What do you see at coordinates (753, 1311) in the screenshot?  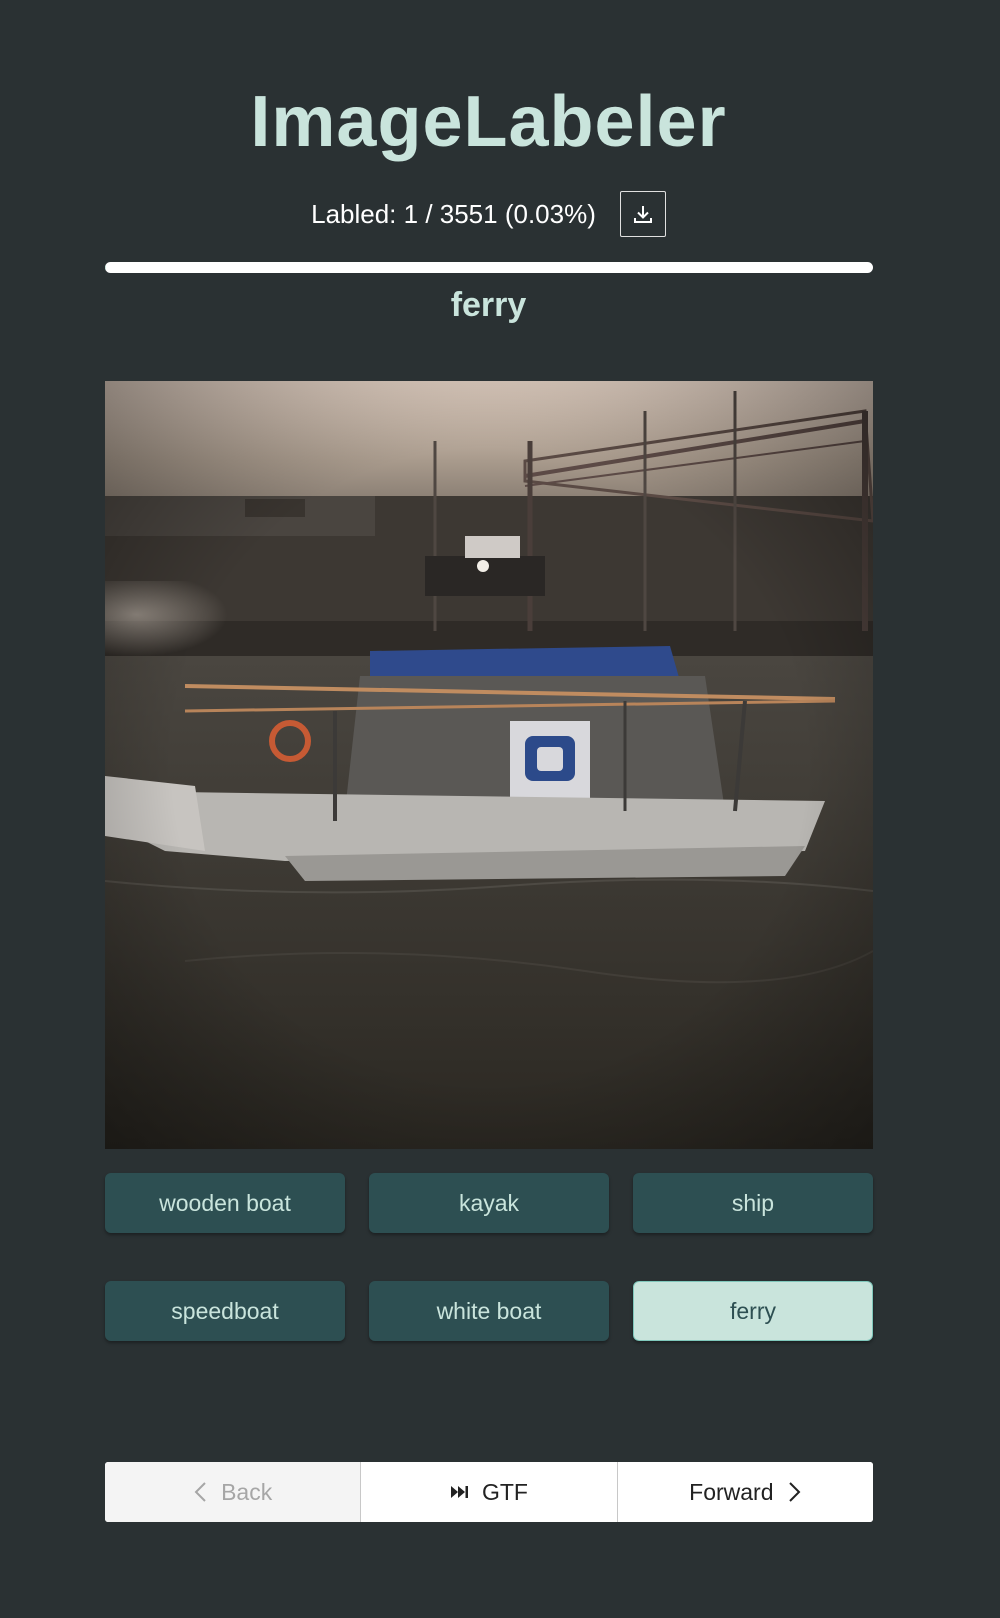 I see `label-button-ferry: ferry` at bounding box center [753, 1311].